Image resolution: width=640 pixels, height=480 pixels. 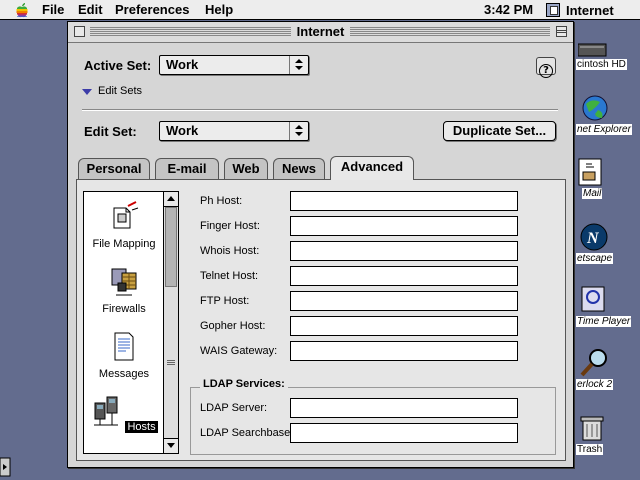 I want to click on help-button: ?, so click(x=546, y=67).